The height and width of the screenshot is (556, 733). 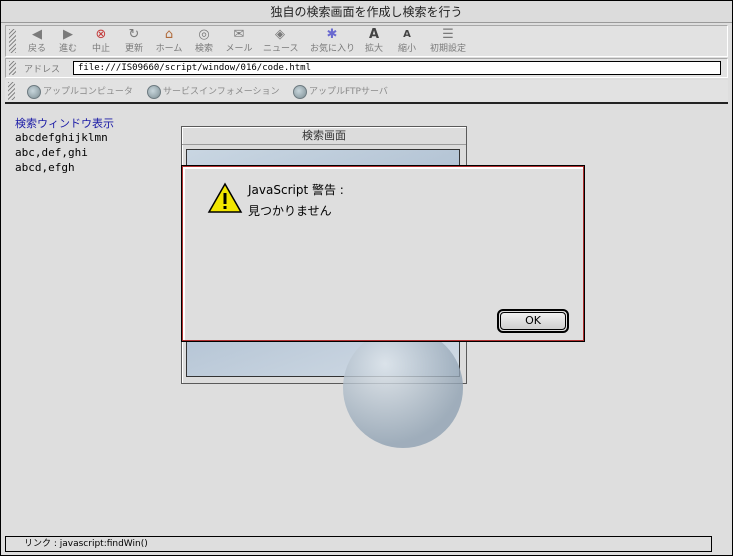 I want to click on forward-button: ▶ 進む, so click(x=68, y=42).